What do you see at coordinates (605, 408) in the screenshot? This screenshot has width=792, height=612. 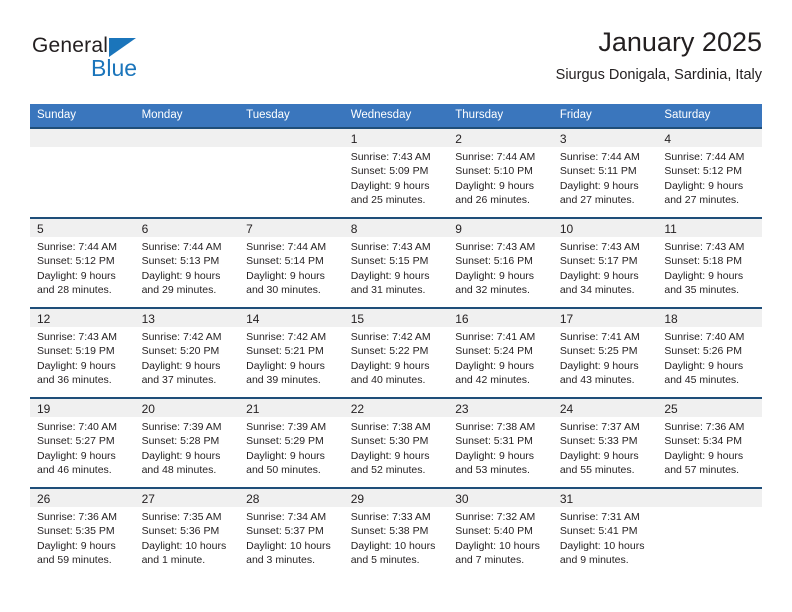 I see `day-number-band: 24` at bounding box center [605, 408].